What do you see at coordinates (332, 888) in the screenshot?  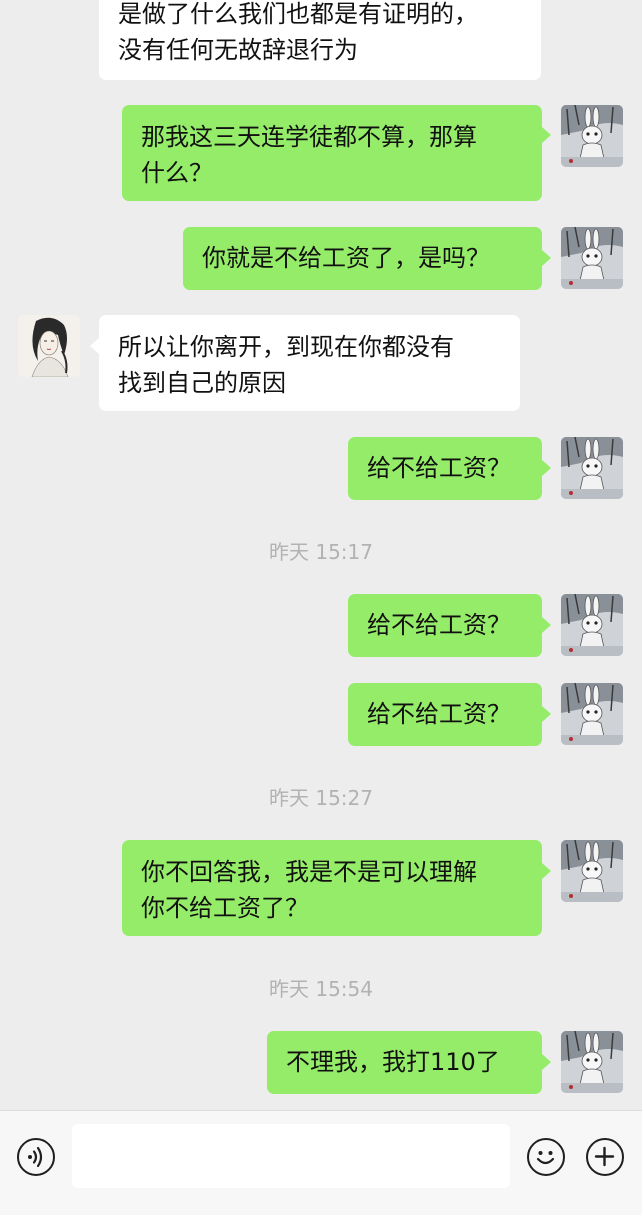 I see `message-bubble-sent: 你不回答我，我是不是可以理解 你不给工资了？` at bounding box center [332, 888].